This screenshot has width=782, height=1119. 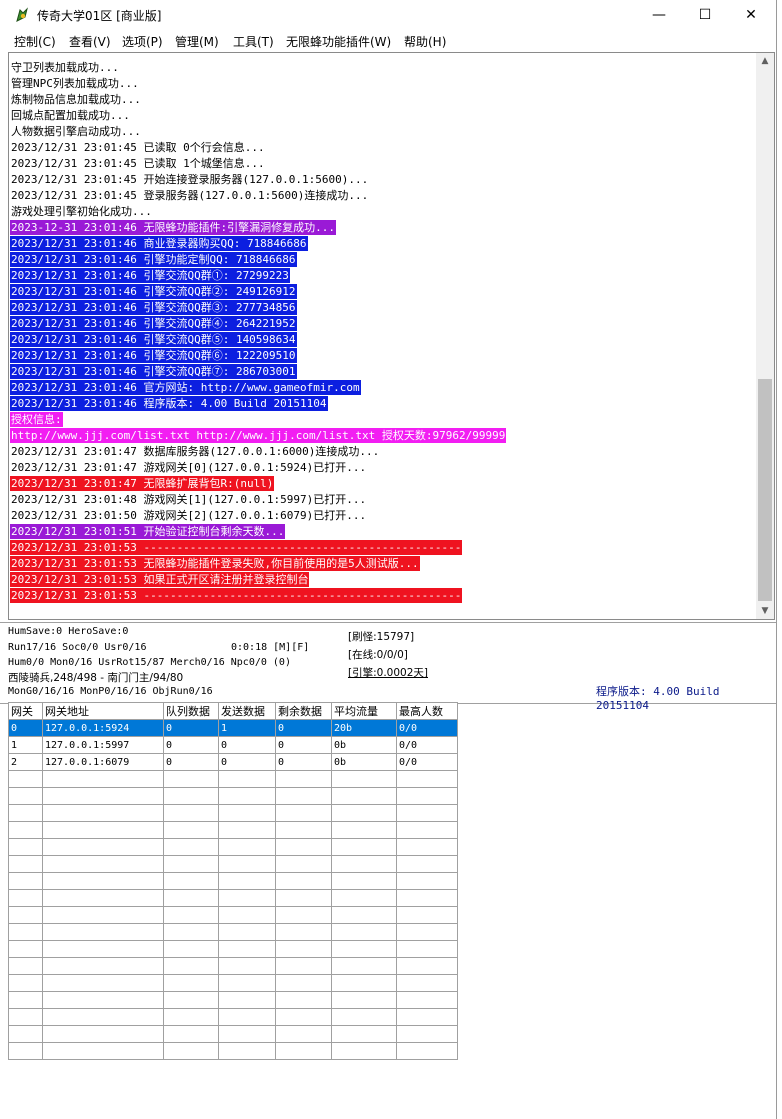 I want to click on table-row: 2 127.0.0.1:6079 0 0 0 0b 0/0, so click(x=233, y=762).